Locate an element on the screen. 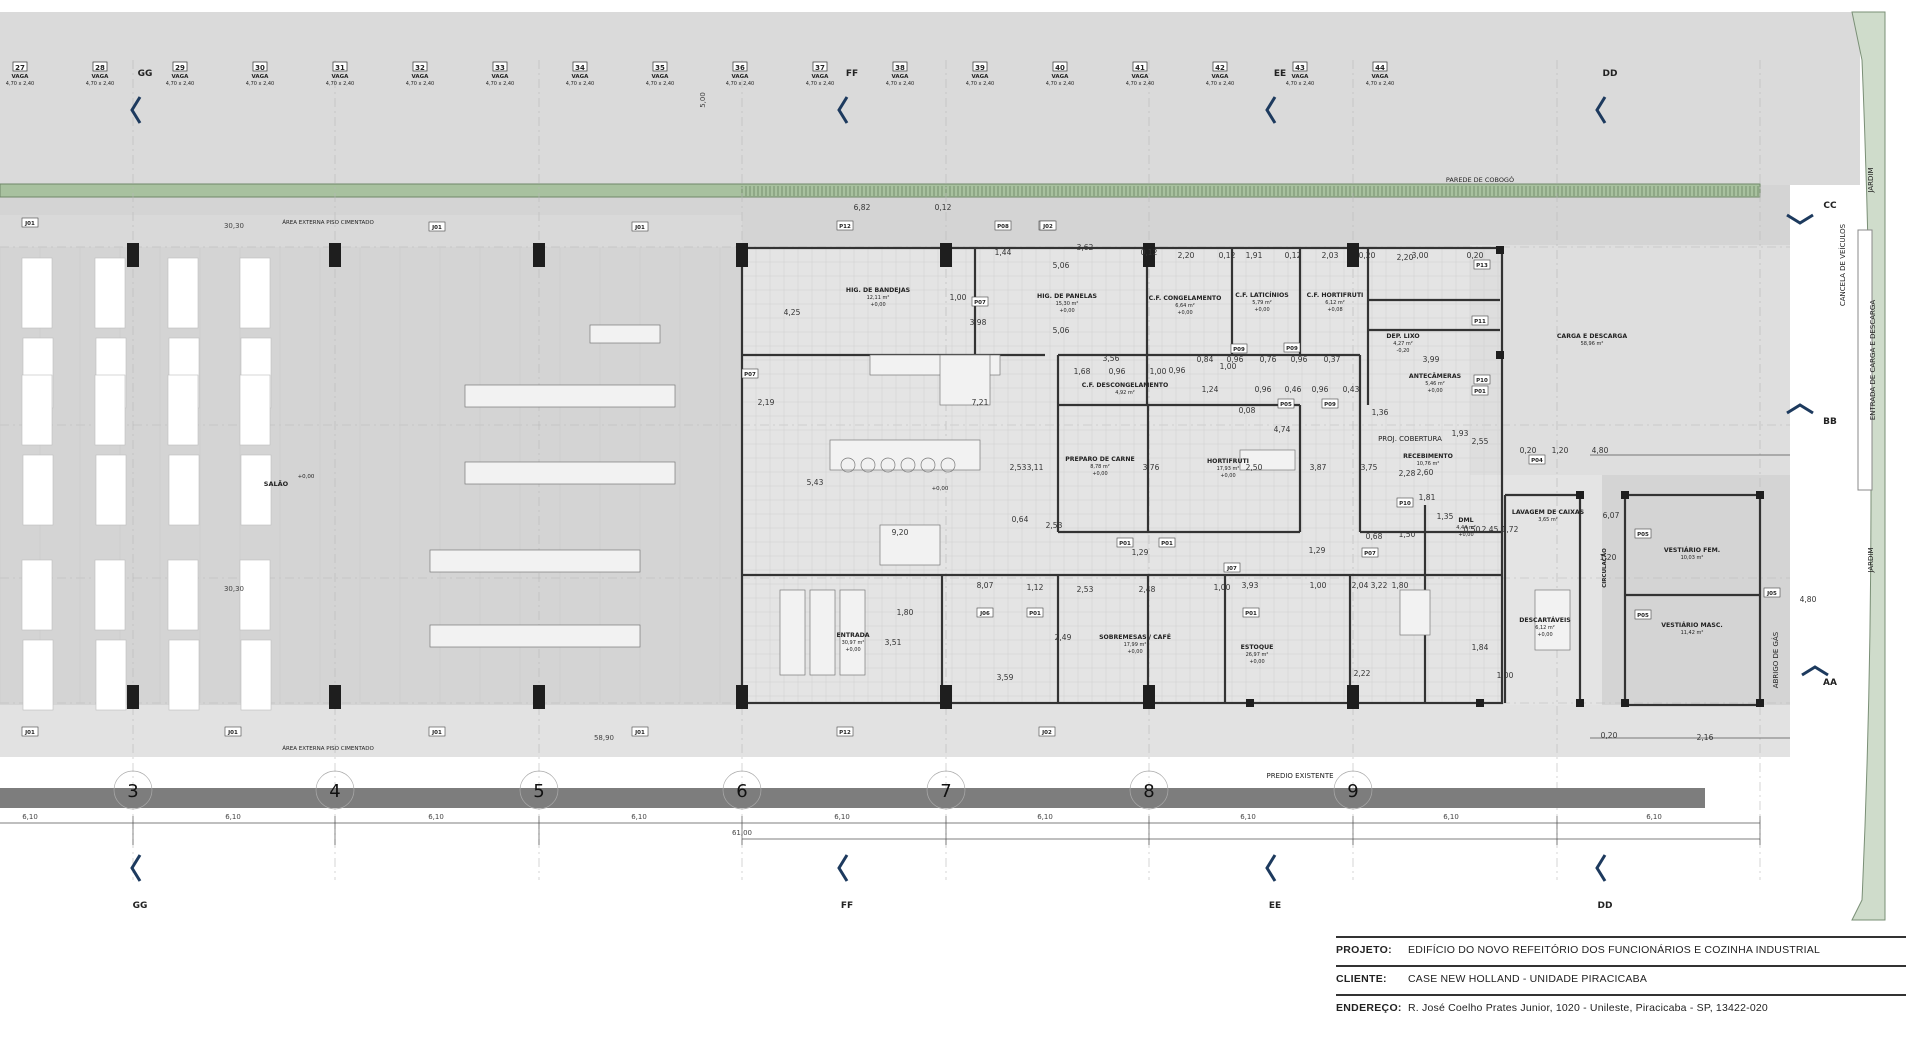 This screenshot has width=1920, height=1037. room-area: 5,79 m² is located at coordinates (1262, 303).